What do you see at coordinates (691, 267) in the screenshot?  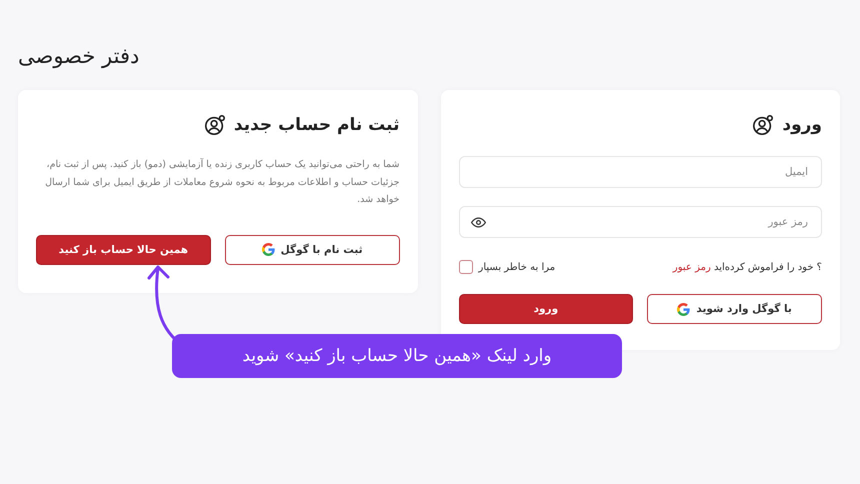 I see `forgot-password-link: رمز عبور` at bounding box center [691, 267].